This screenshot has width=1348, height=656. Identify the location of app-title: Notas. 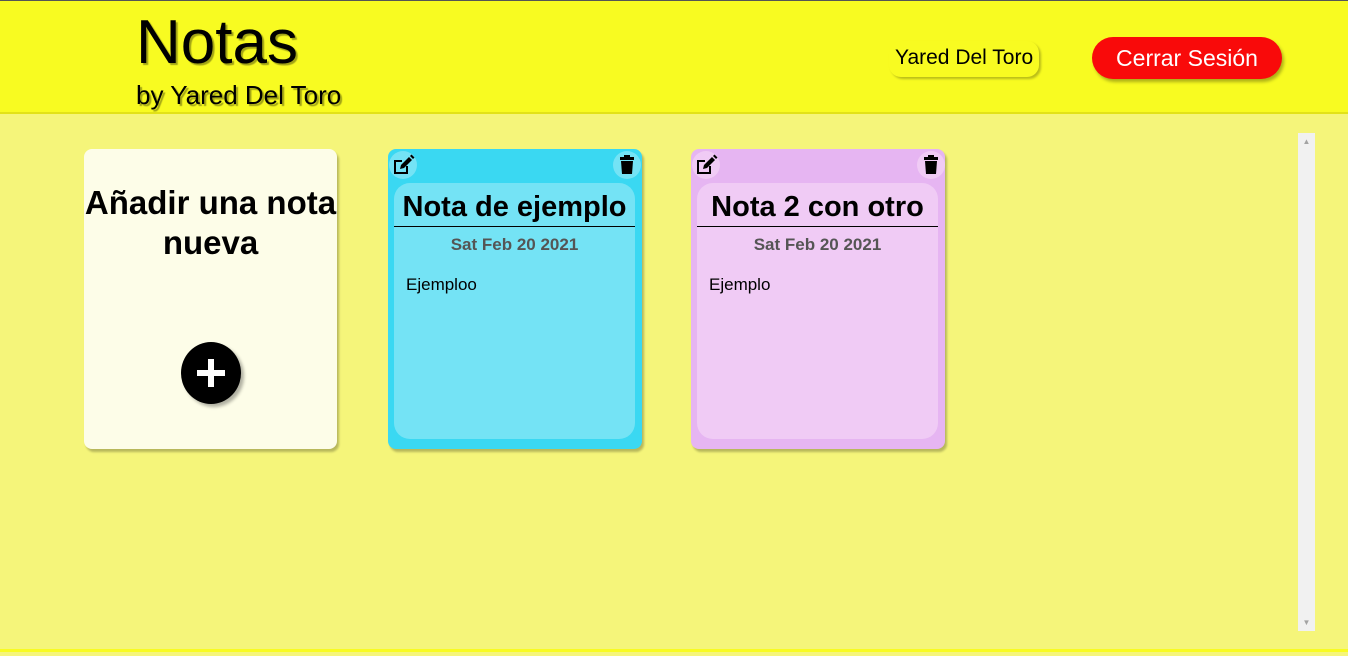
(217, 42).